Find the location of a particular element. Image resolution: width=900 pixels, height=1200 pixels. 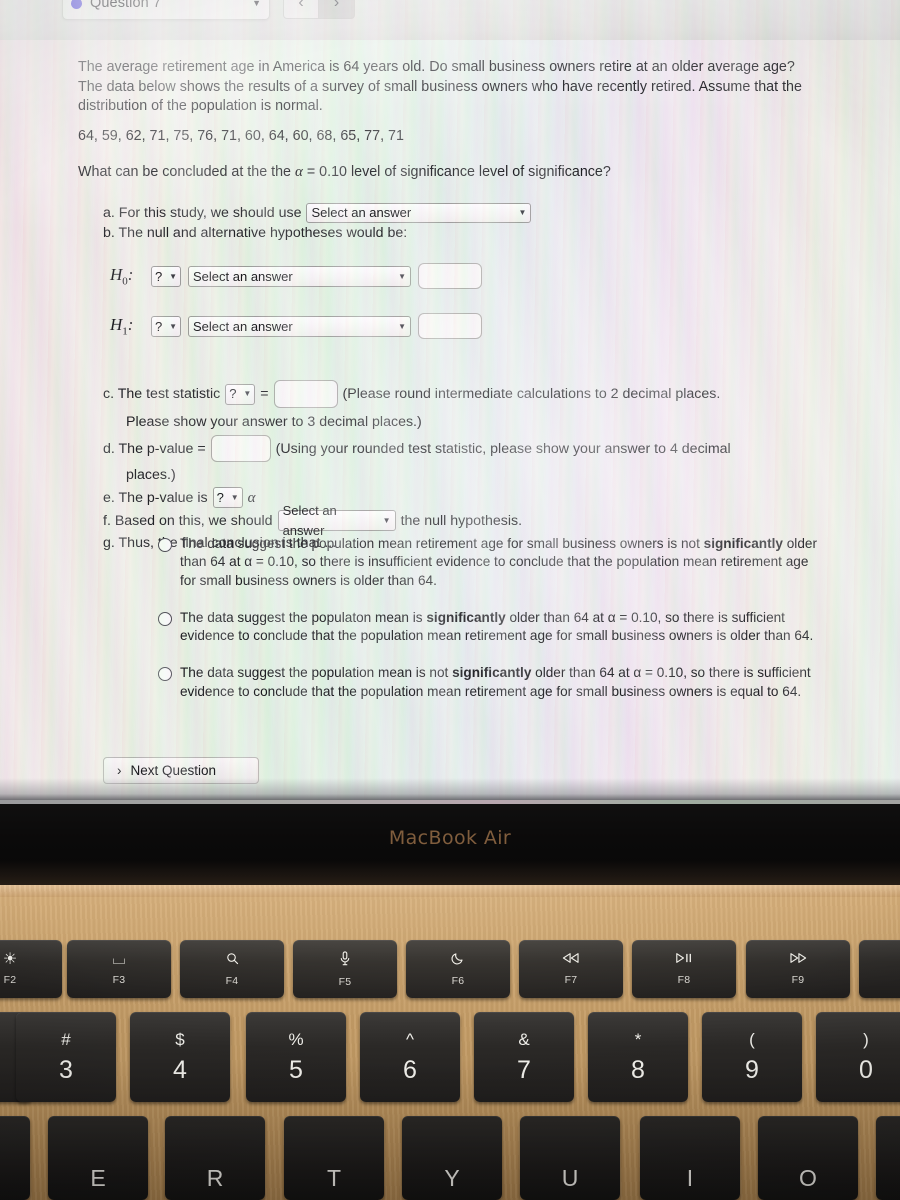

key-4: $ 4 is located at coordinates (180, 1057).